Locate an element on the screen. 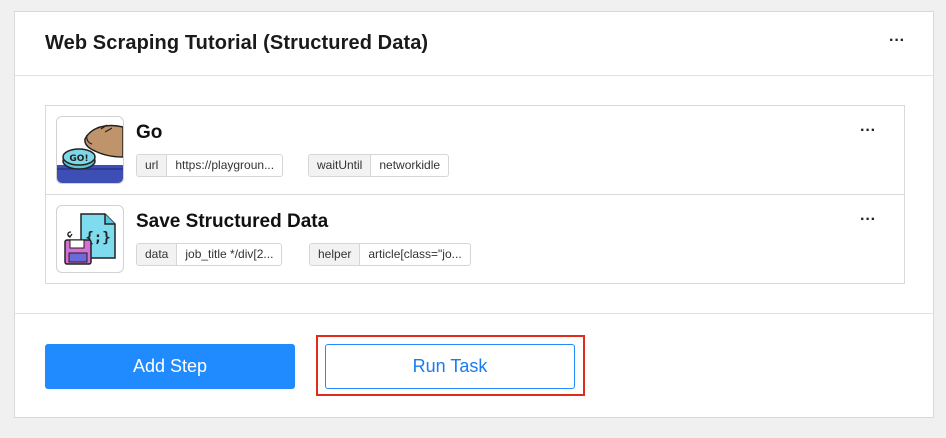 This screenshot has height=438, width=946. param-chip-waituntil: waitUntil networkidle is located at coordinates (379, 165).